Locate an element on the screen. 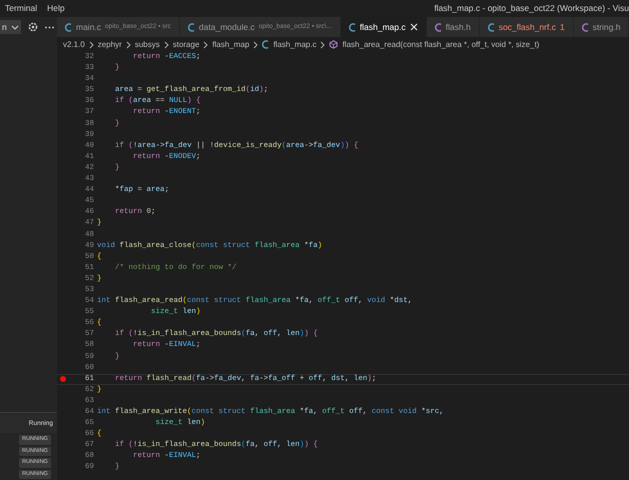 This screenshot has width=629, height=480. breadcrumb-item: storage is located at coordinates (186, 44).